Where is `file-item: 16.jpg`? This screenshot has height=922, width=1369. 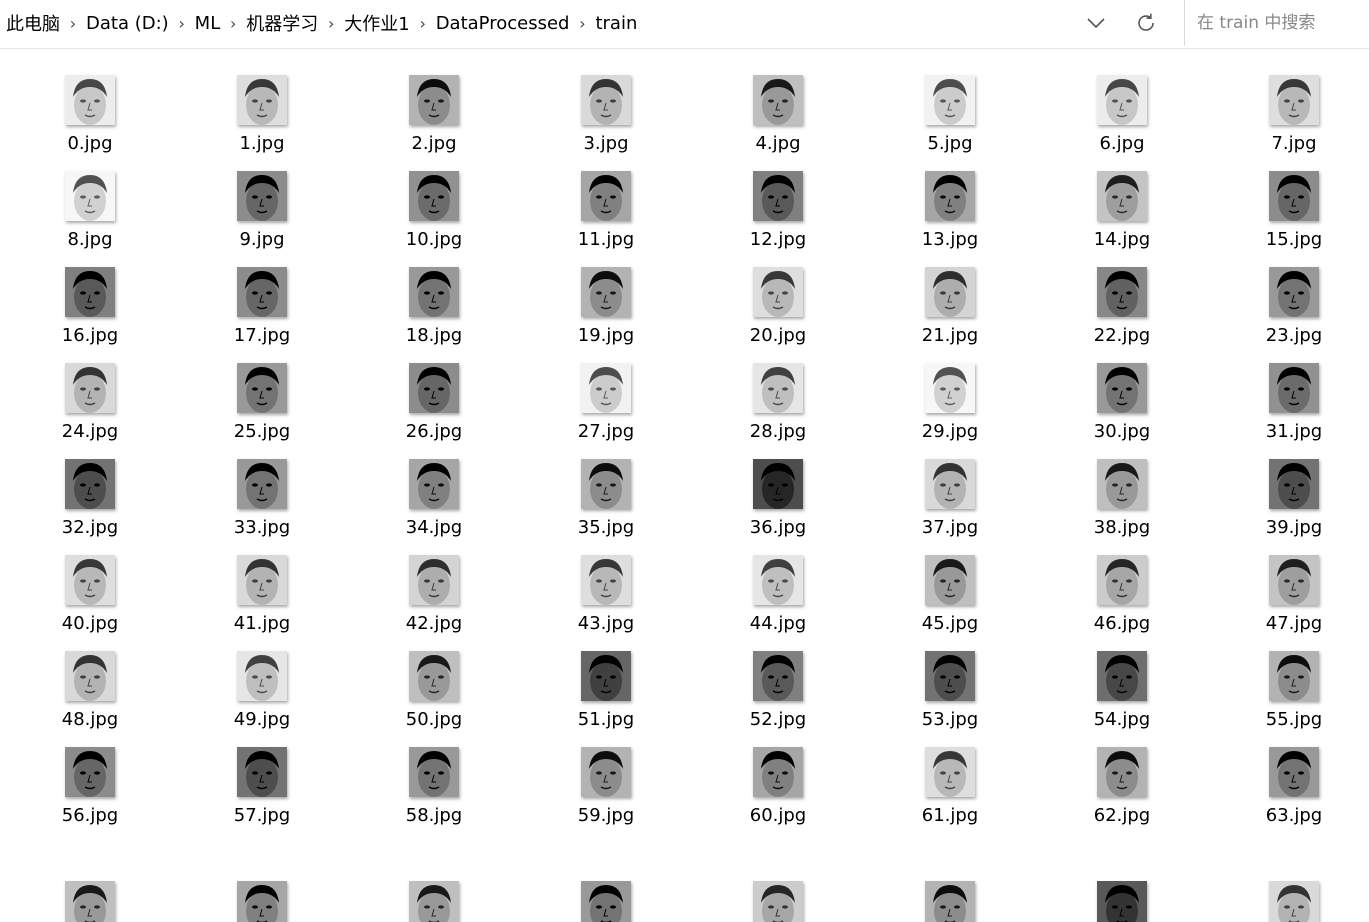 file-item: 16.jpg is located at coordinates (90, 293).